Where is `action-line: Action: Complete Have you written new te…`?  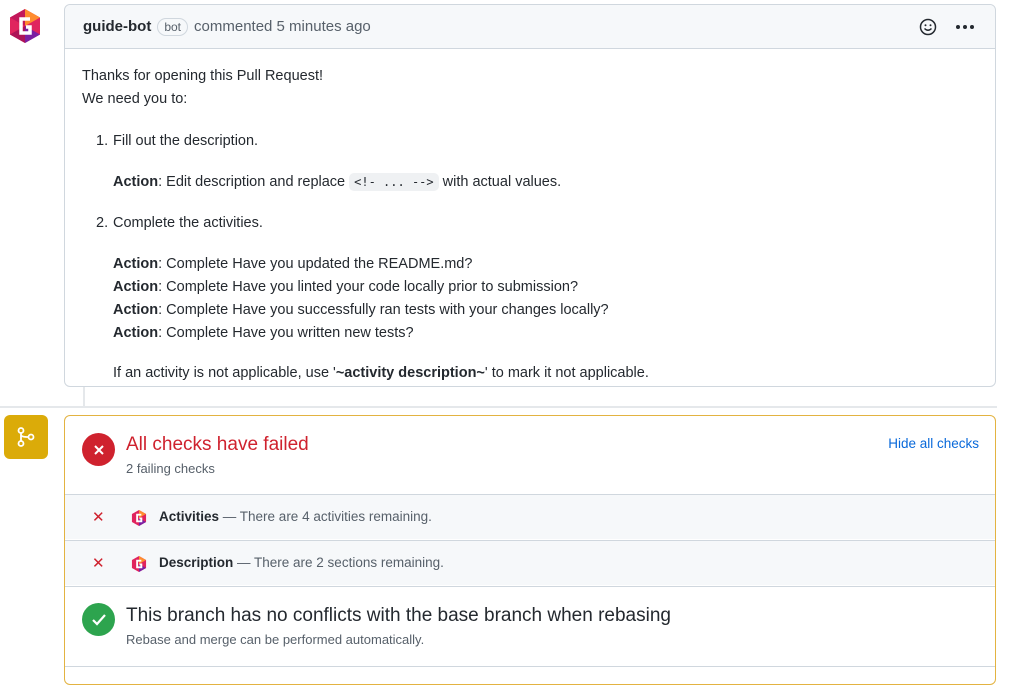 action-line: Action: Complete Have you written new te… is located at coordinates (263, 333).